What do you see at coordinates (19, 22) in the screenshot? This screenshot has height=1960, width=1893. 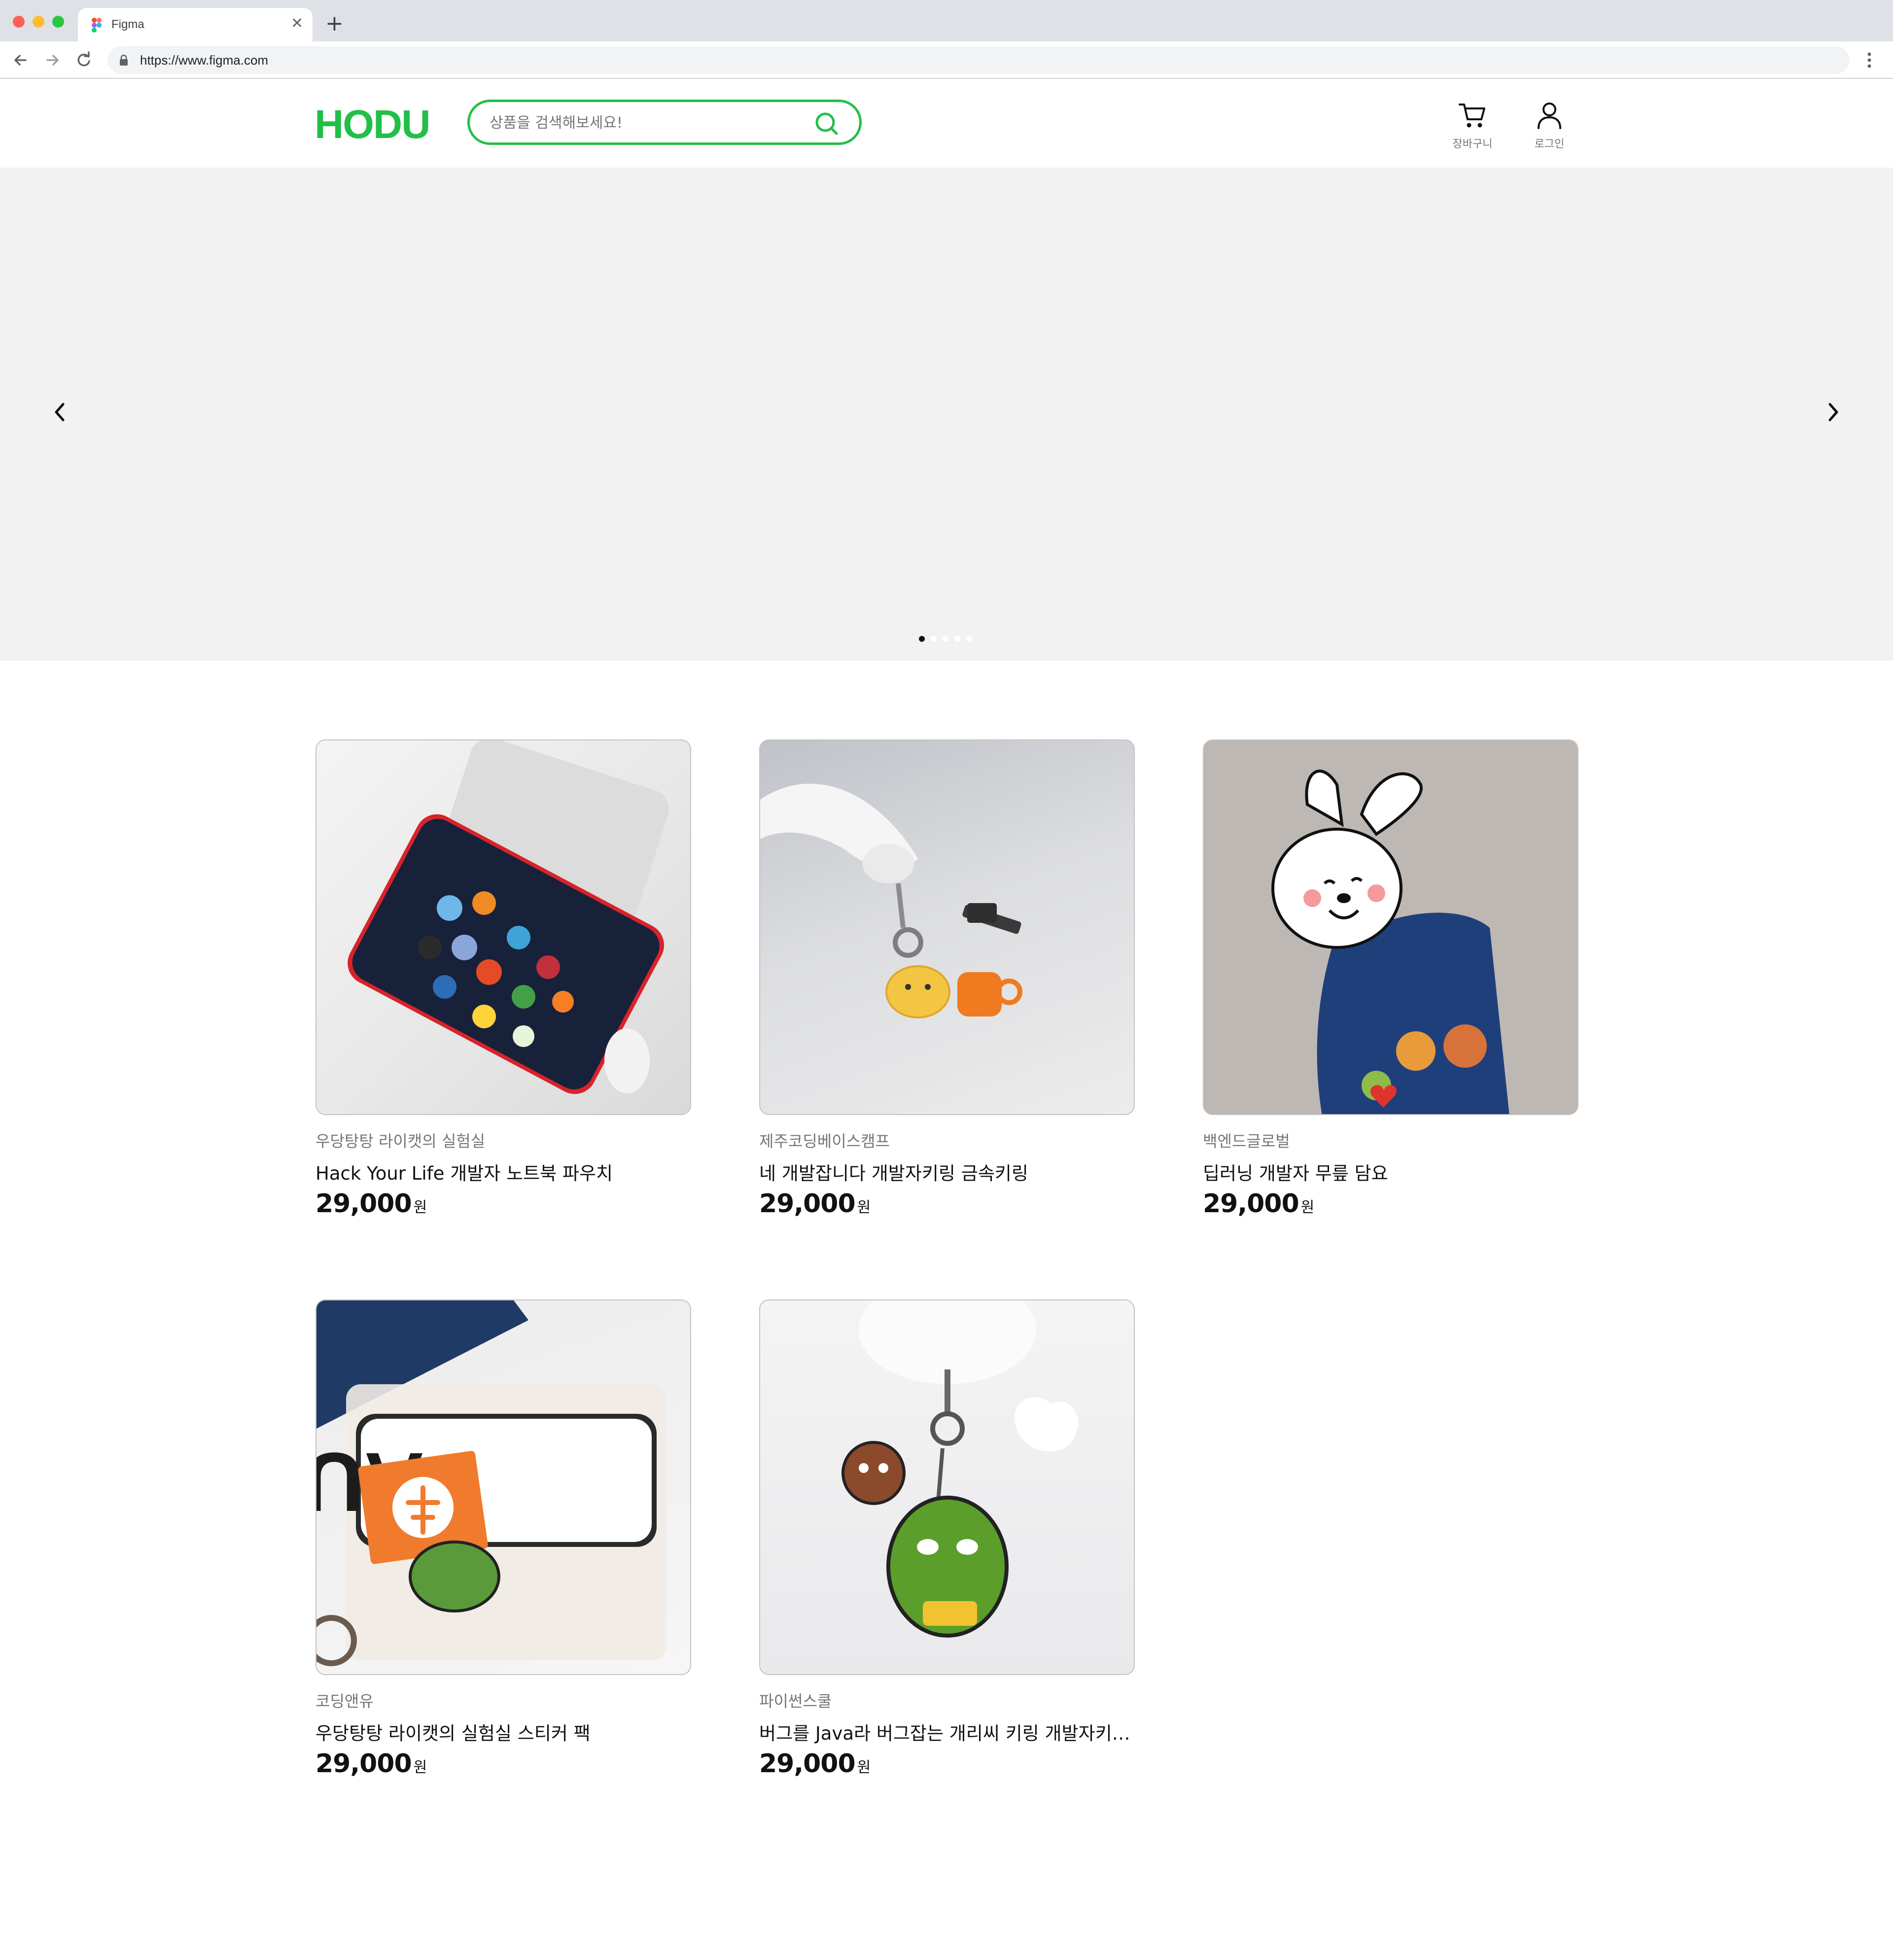 I see `window-close-button` at bounding box center [19, 22].